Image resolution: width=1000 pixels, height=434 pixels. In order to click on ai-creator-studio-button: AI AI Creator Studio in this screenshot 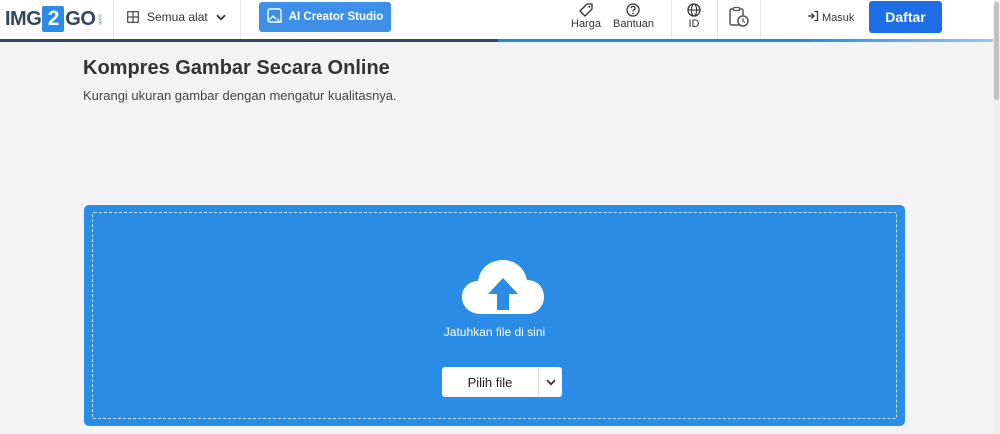, I will do `click(325, 17)`.